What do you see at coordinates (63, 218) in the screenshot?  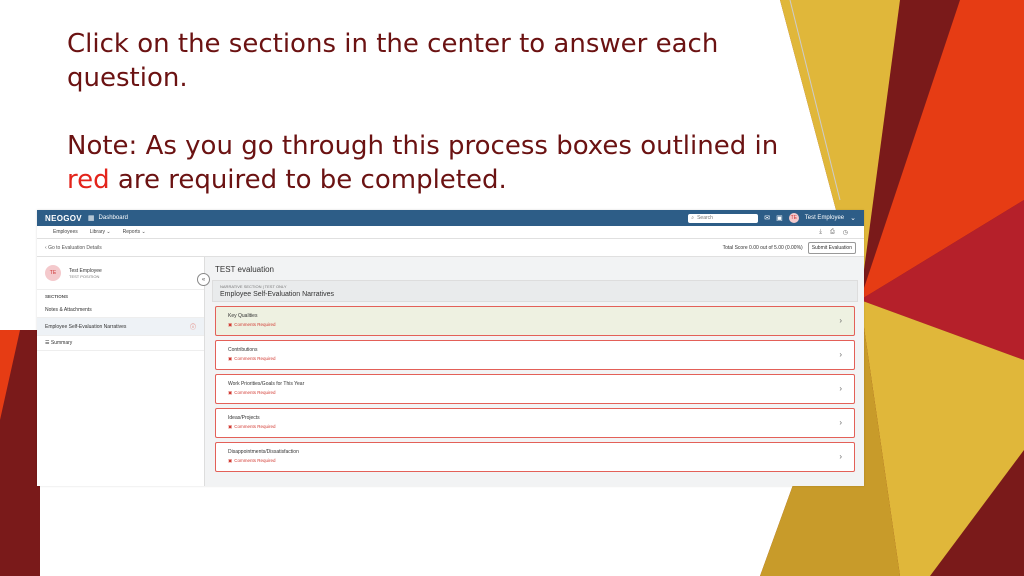 I see `brand-logo: NEOGOV` at bounding box center [63, 218].